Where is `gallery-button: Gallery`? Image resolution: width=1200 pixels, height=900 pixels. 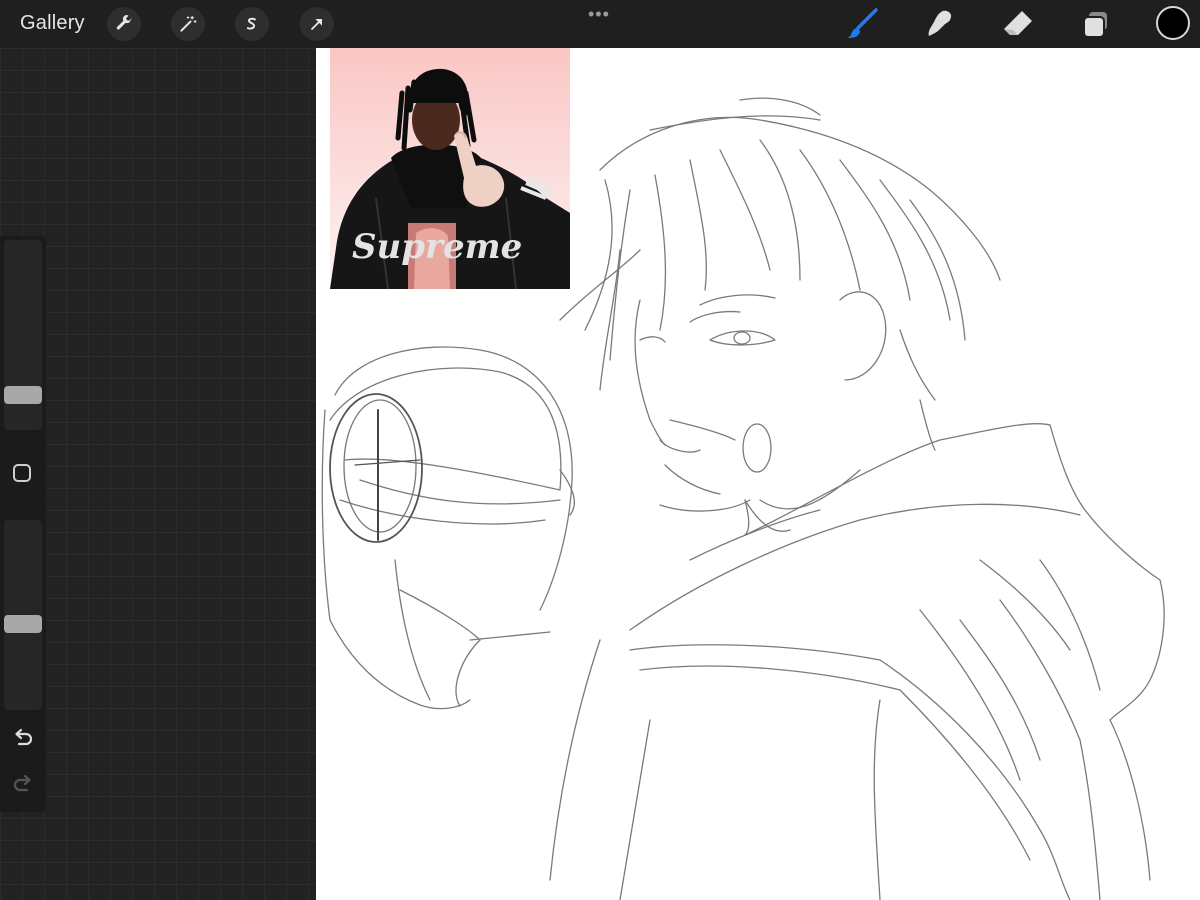
gallery-button: Gallery is located at coordinates (52, 23).